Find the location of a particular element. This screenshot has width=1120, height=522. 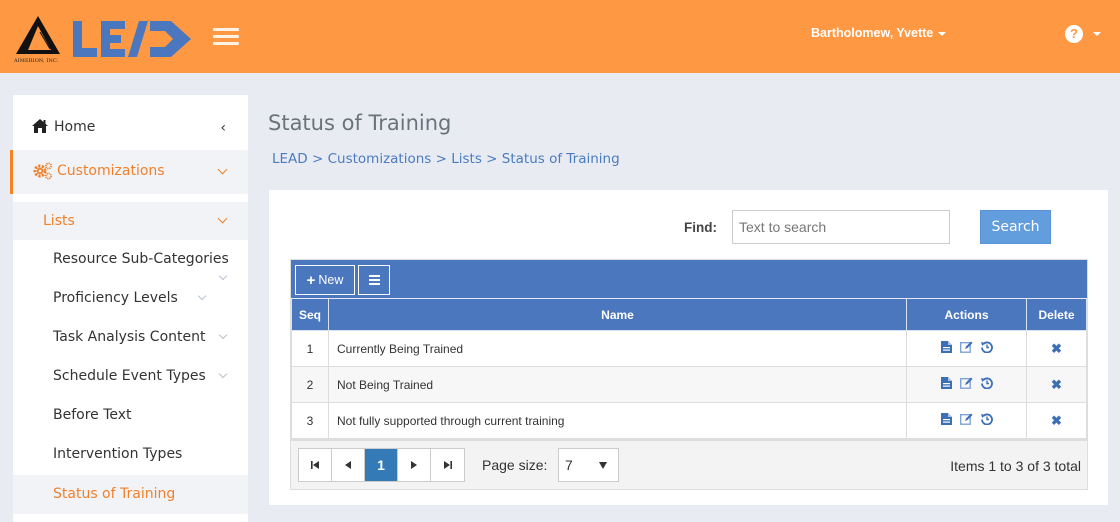

page-button-current: 1 is located at coordinates (381, 465).